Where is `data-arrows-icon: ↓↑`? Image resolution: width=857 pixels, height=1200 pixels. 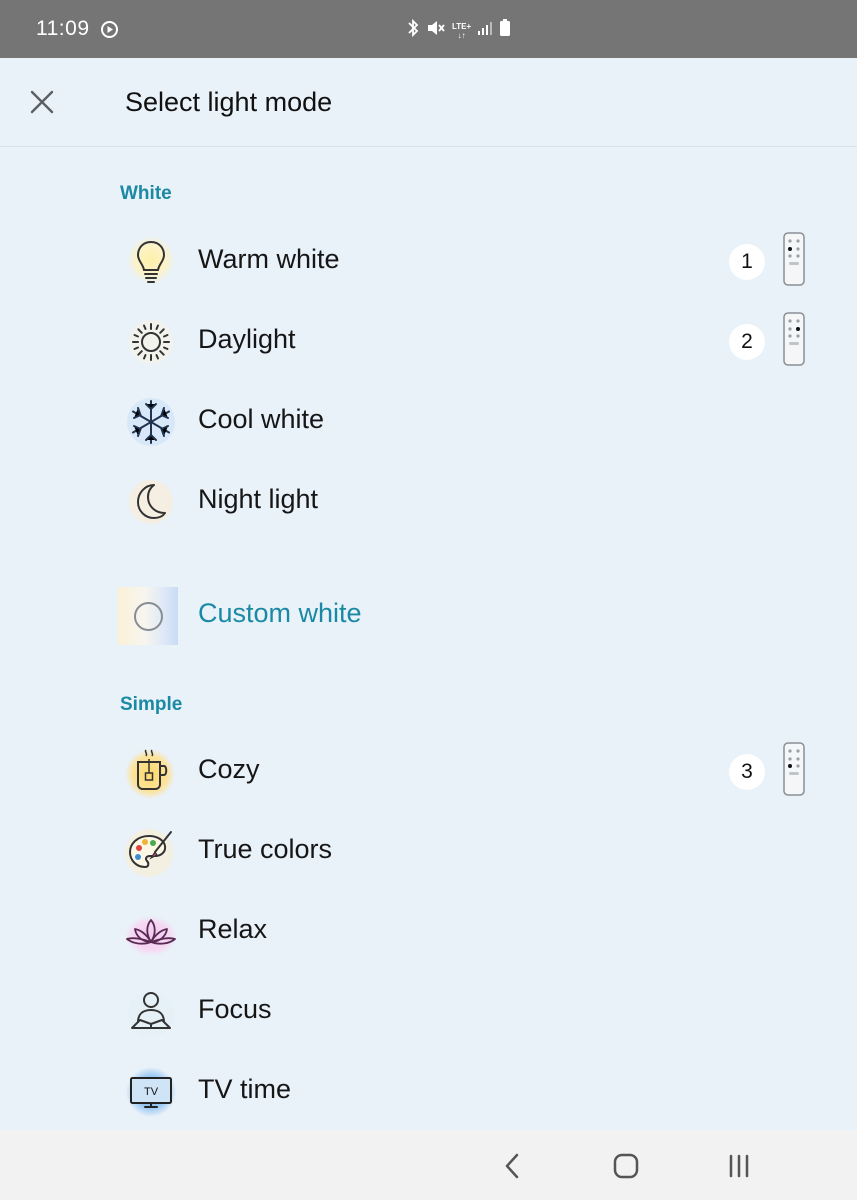 data-arrows-icon: ↓↑ is located at coordinates (461, 35).